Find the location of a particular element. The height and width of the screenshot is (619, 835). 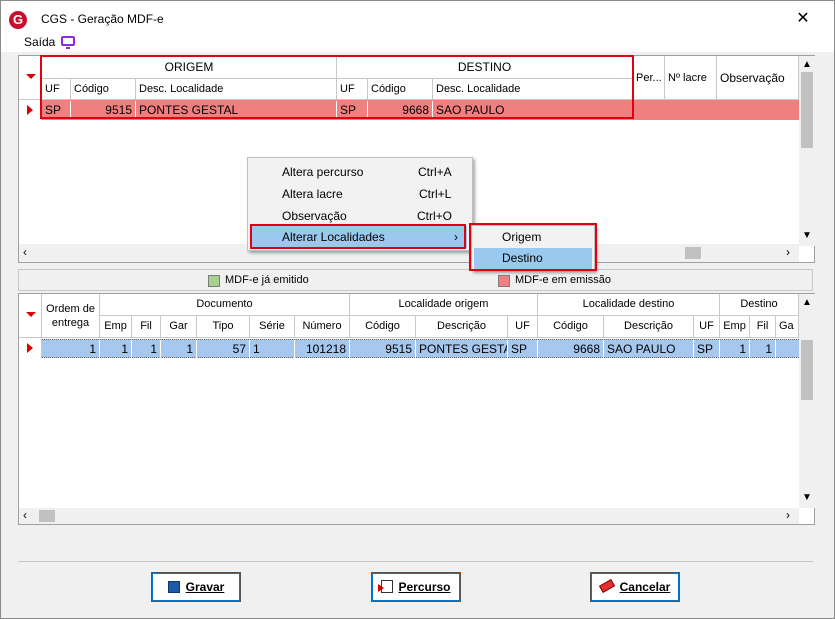

header-localidade-origem: Localidade origem is located at coordinates (444, 305).